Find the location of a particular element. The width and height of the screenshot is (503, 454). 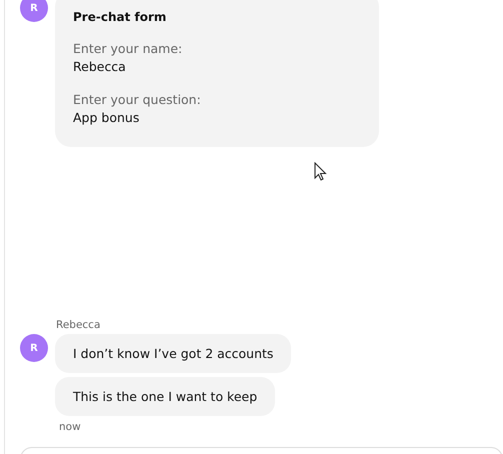

message-bubble: This is the one I want to keep is located at coordinates (165, 396).